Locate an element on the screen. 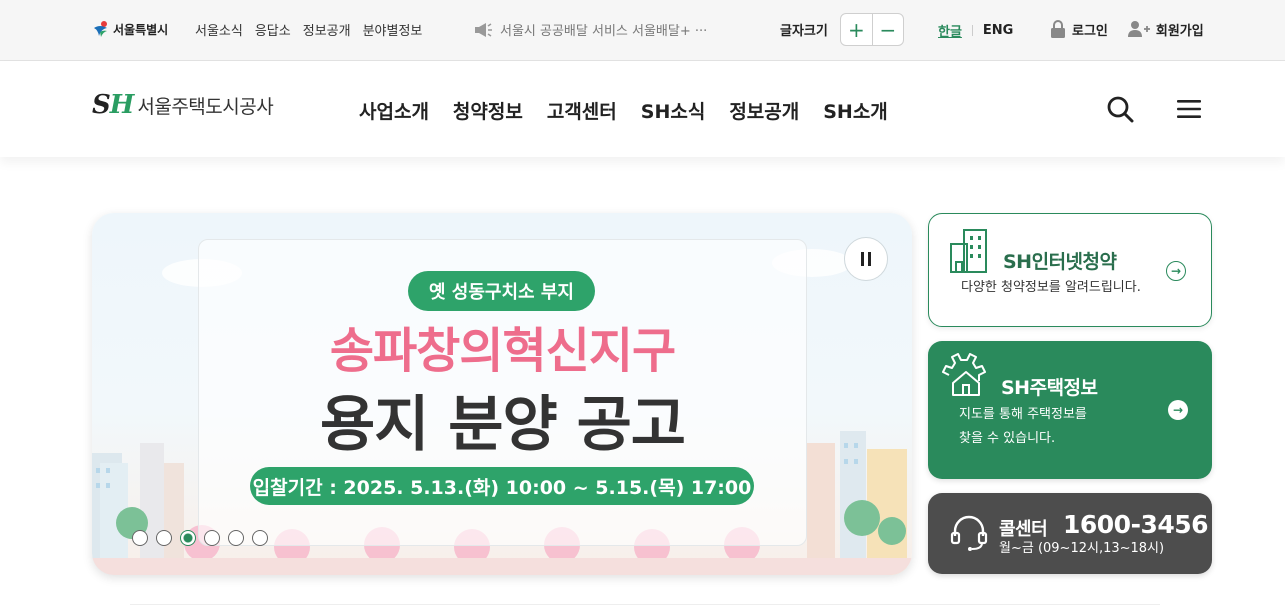  headset-icon is located at coordinates (969, 533).